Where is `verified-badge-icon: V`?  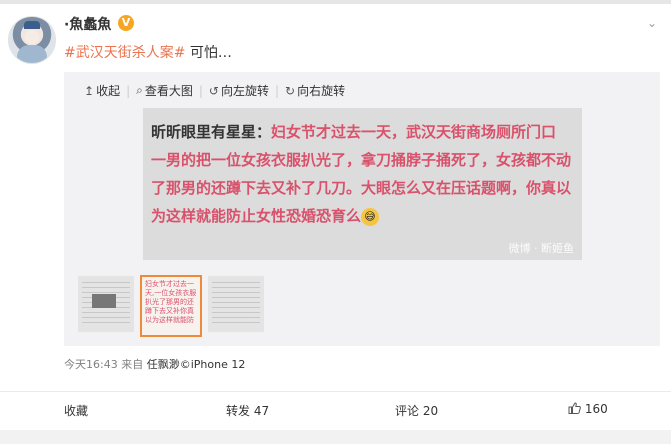
verified-badge-icon: V is located at coordinates (126, 23).